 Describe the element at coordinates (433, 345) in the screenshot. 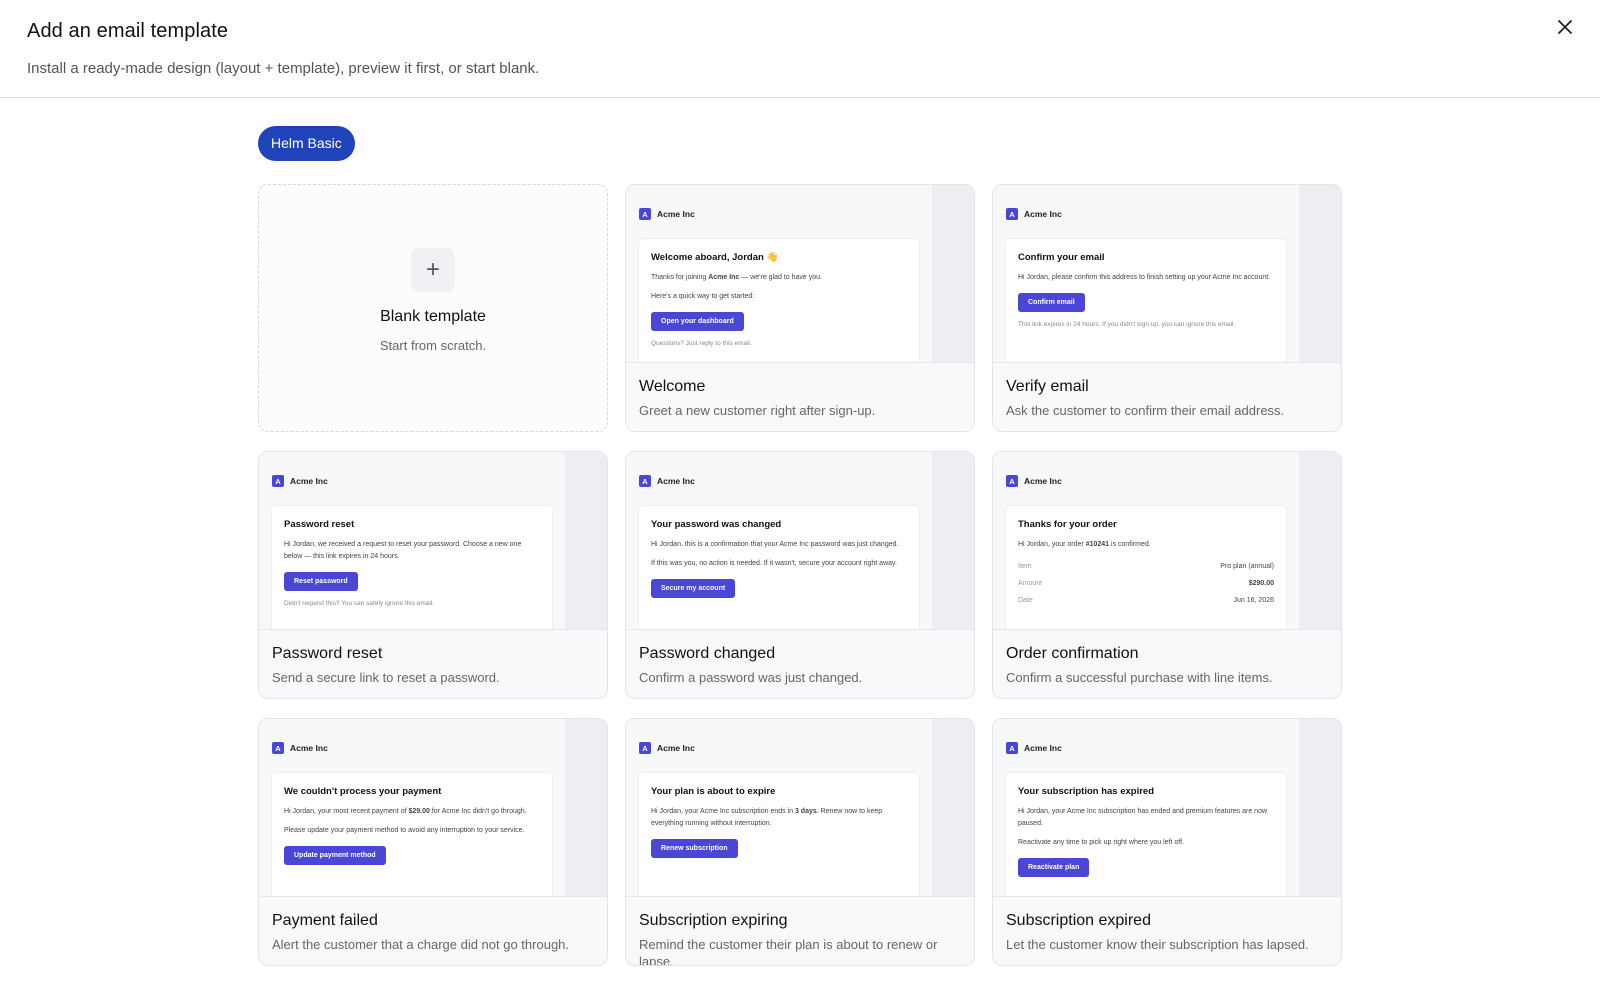

I see `blank-template-subtitle: Start from scratch.` at that location.